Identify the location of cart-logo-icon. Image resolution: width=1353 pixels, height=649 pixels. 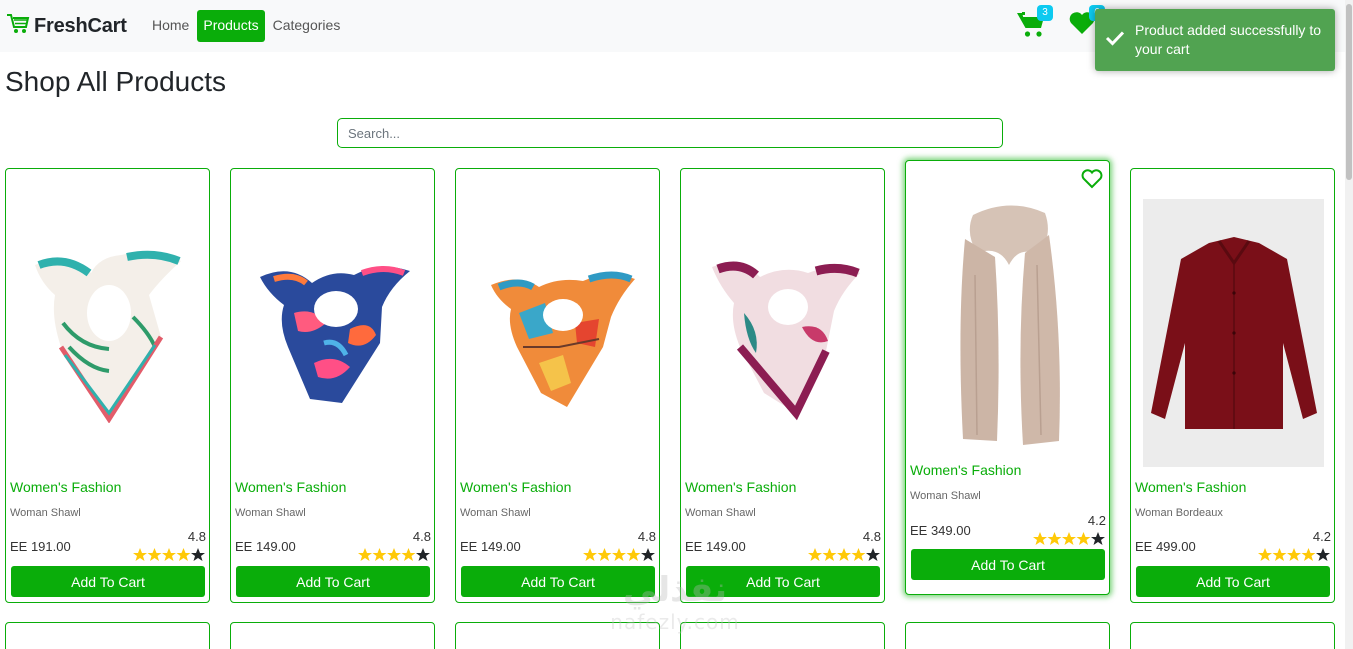
(18, 26).